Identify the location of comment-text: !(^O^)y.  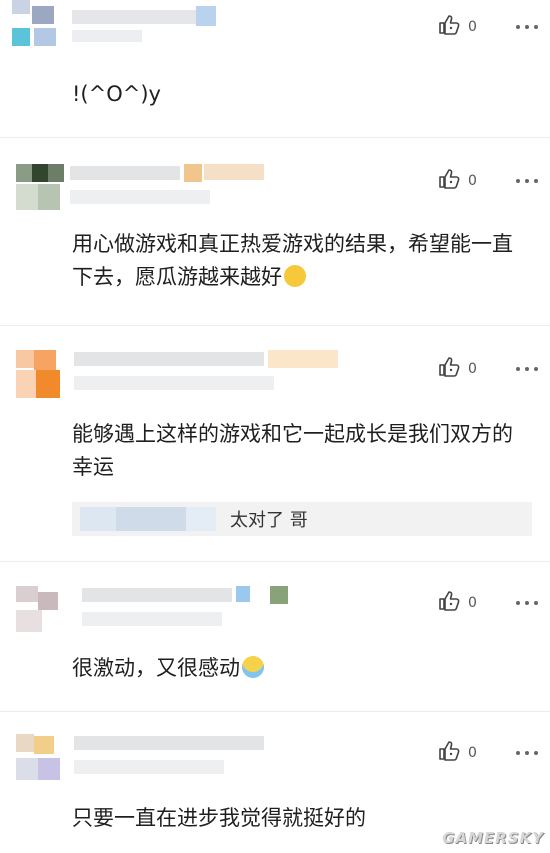
(116, 94).